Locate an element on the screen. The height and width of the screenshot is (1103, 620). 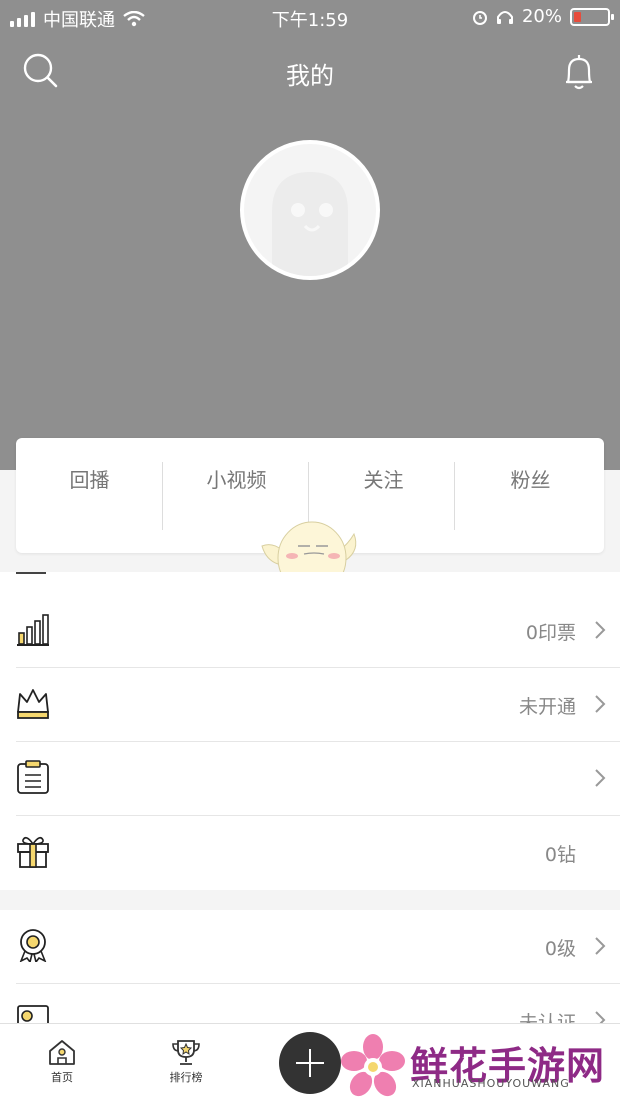
list-item-tickets: 0印票 is located at coordinates (318, 631).